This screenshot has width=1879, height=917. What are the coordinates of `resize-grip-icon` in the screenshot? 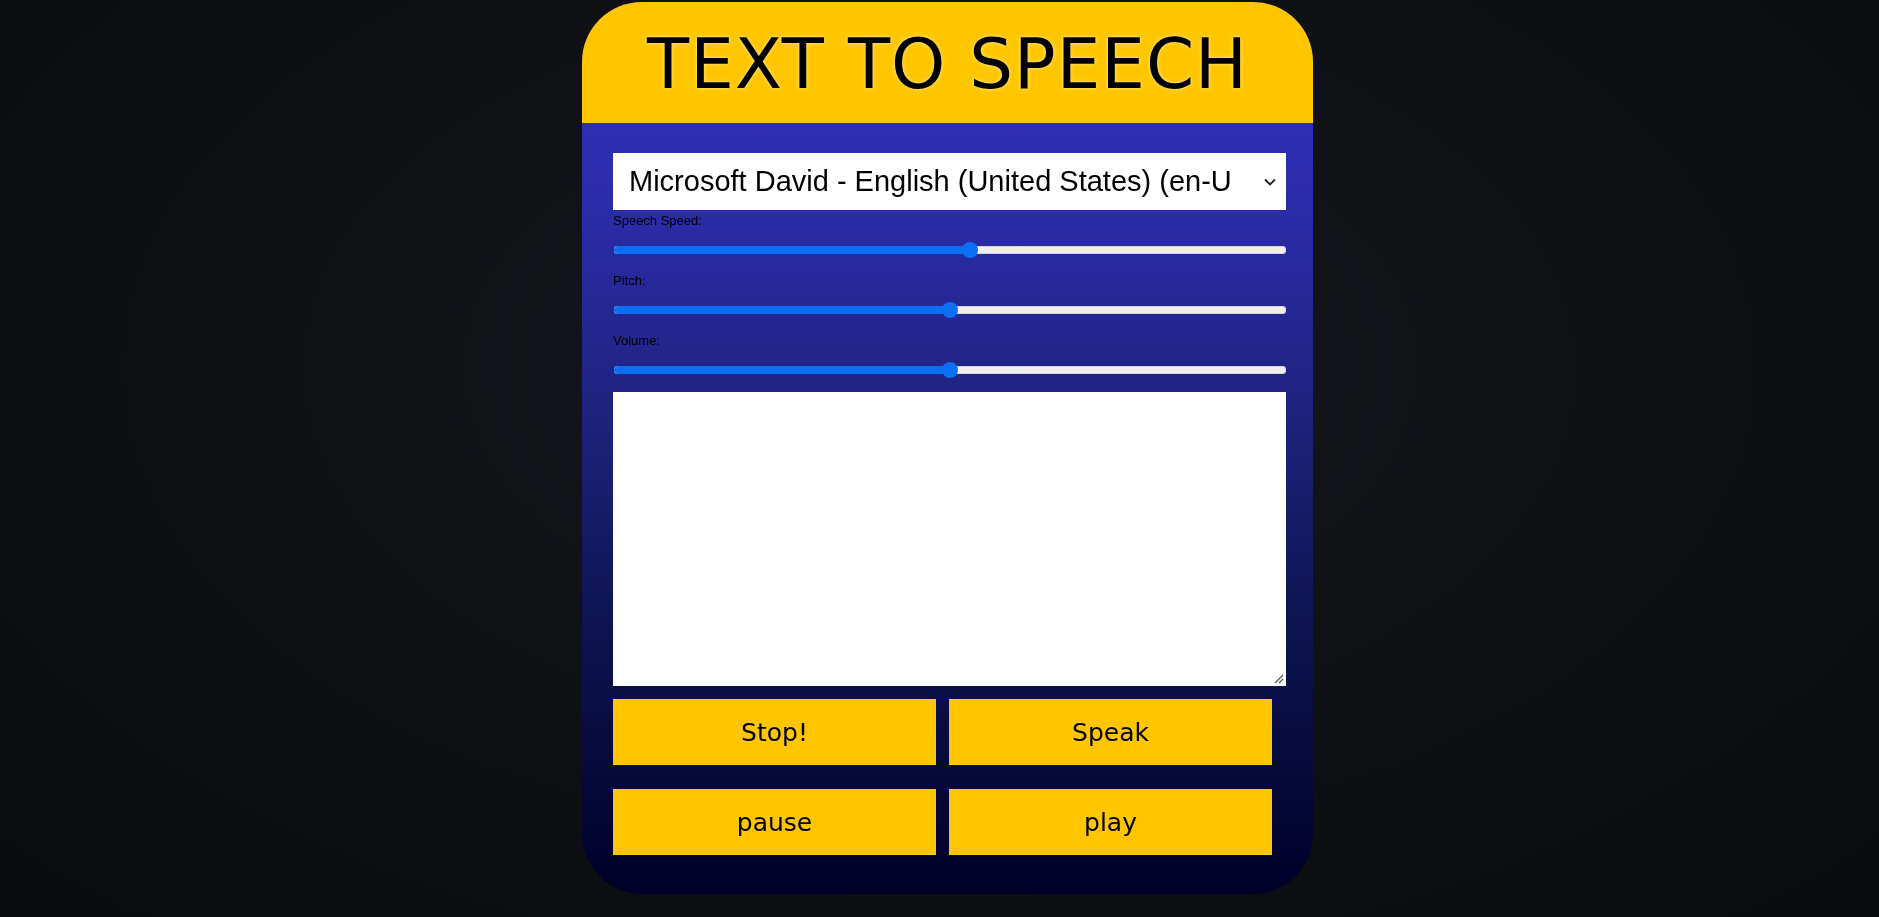 It's located at (1279, 679).